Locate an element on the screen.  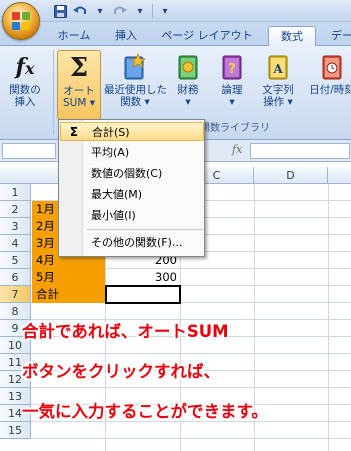
logical-label-1: 論理 is located at coordinates (232, 90).